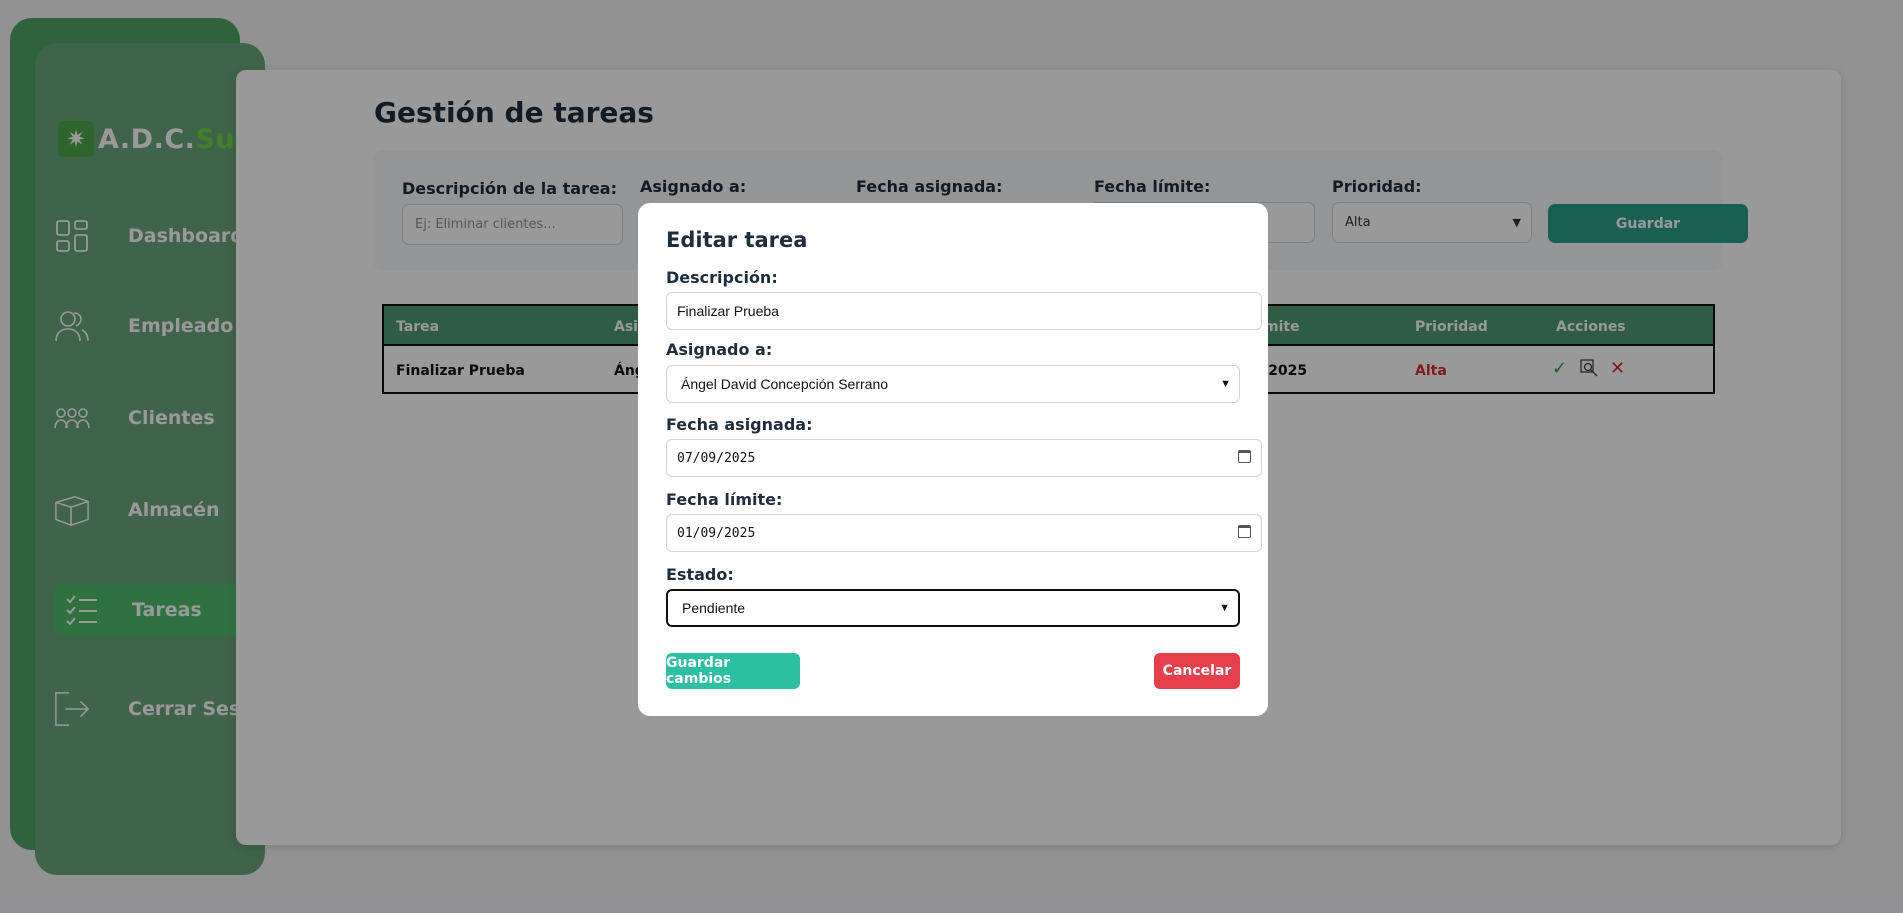  Describe the element at coordinates (716, 458) in the screenshot. I see `assigned-date-value: 07/09/2025` at that location.